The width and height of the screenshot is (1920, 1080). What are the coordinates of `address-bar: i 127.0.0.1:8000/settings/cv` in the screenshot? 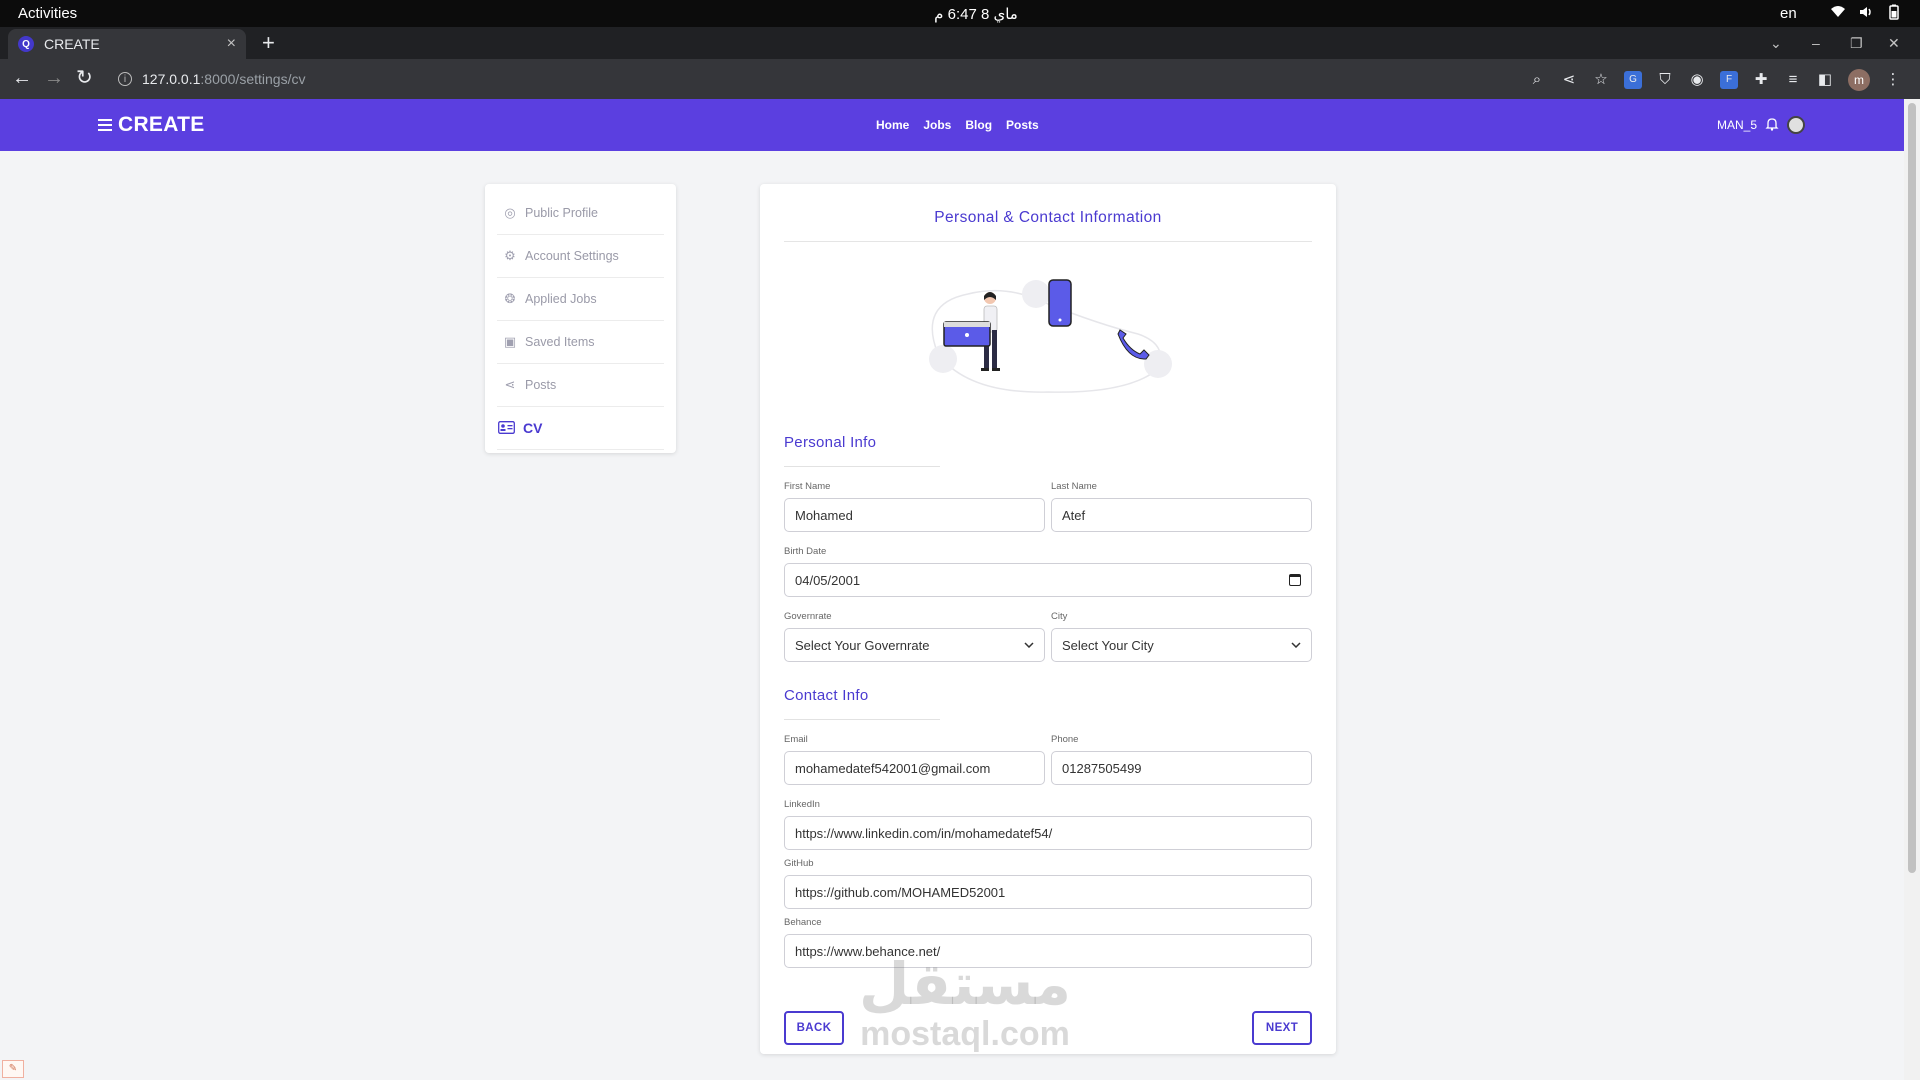 It's located at (820, 79).